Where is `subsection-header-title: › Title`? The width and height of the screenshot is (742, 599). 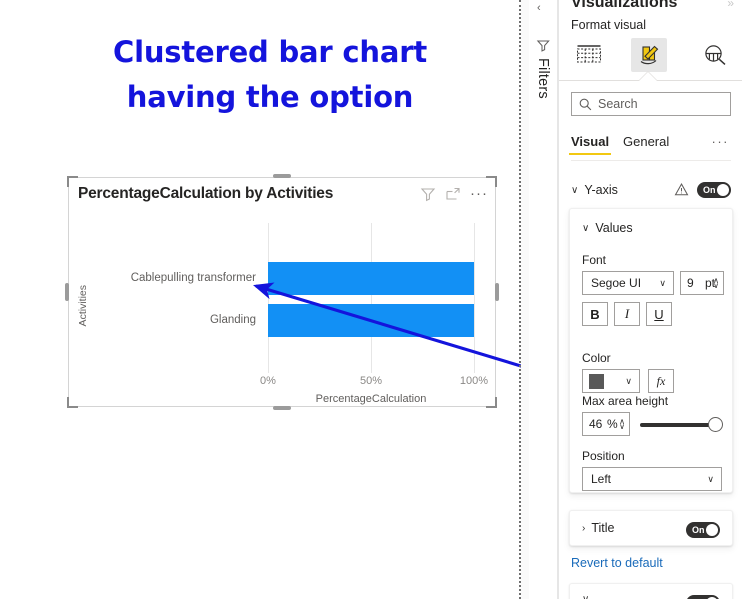
subsection-header-title: › Title is located at coordinates (598, 528).